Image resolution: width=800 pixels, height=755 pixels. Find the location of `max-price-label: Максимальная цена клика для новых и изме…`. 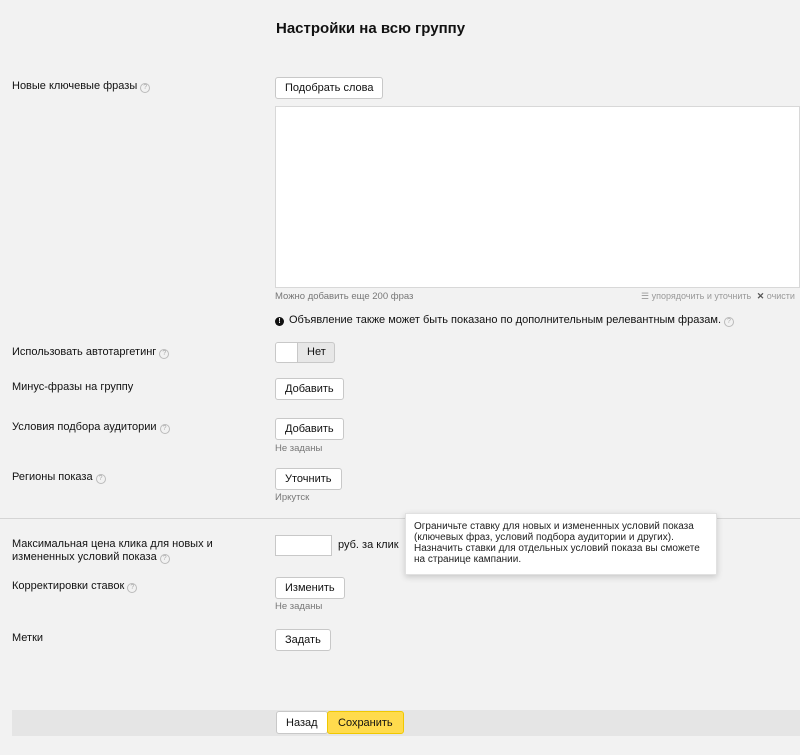

max-price-label: Максимальная цена клика для новых и изме… is located at coordinates (112, 551).